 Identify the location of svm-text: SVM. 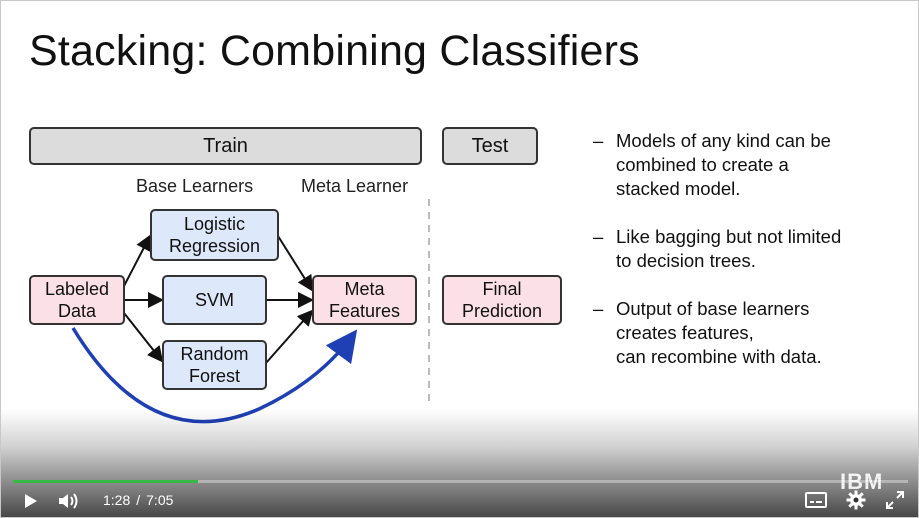
(214, 300).